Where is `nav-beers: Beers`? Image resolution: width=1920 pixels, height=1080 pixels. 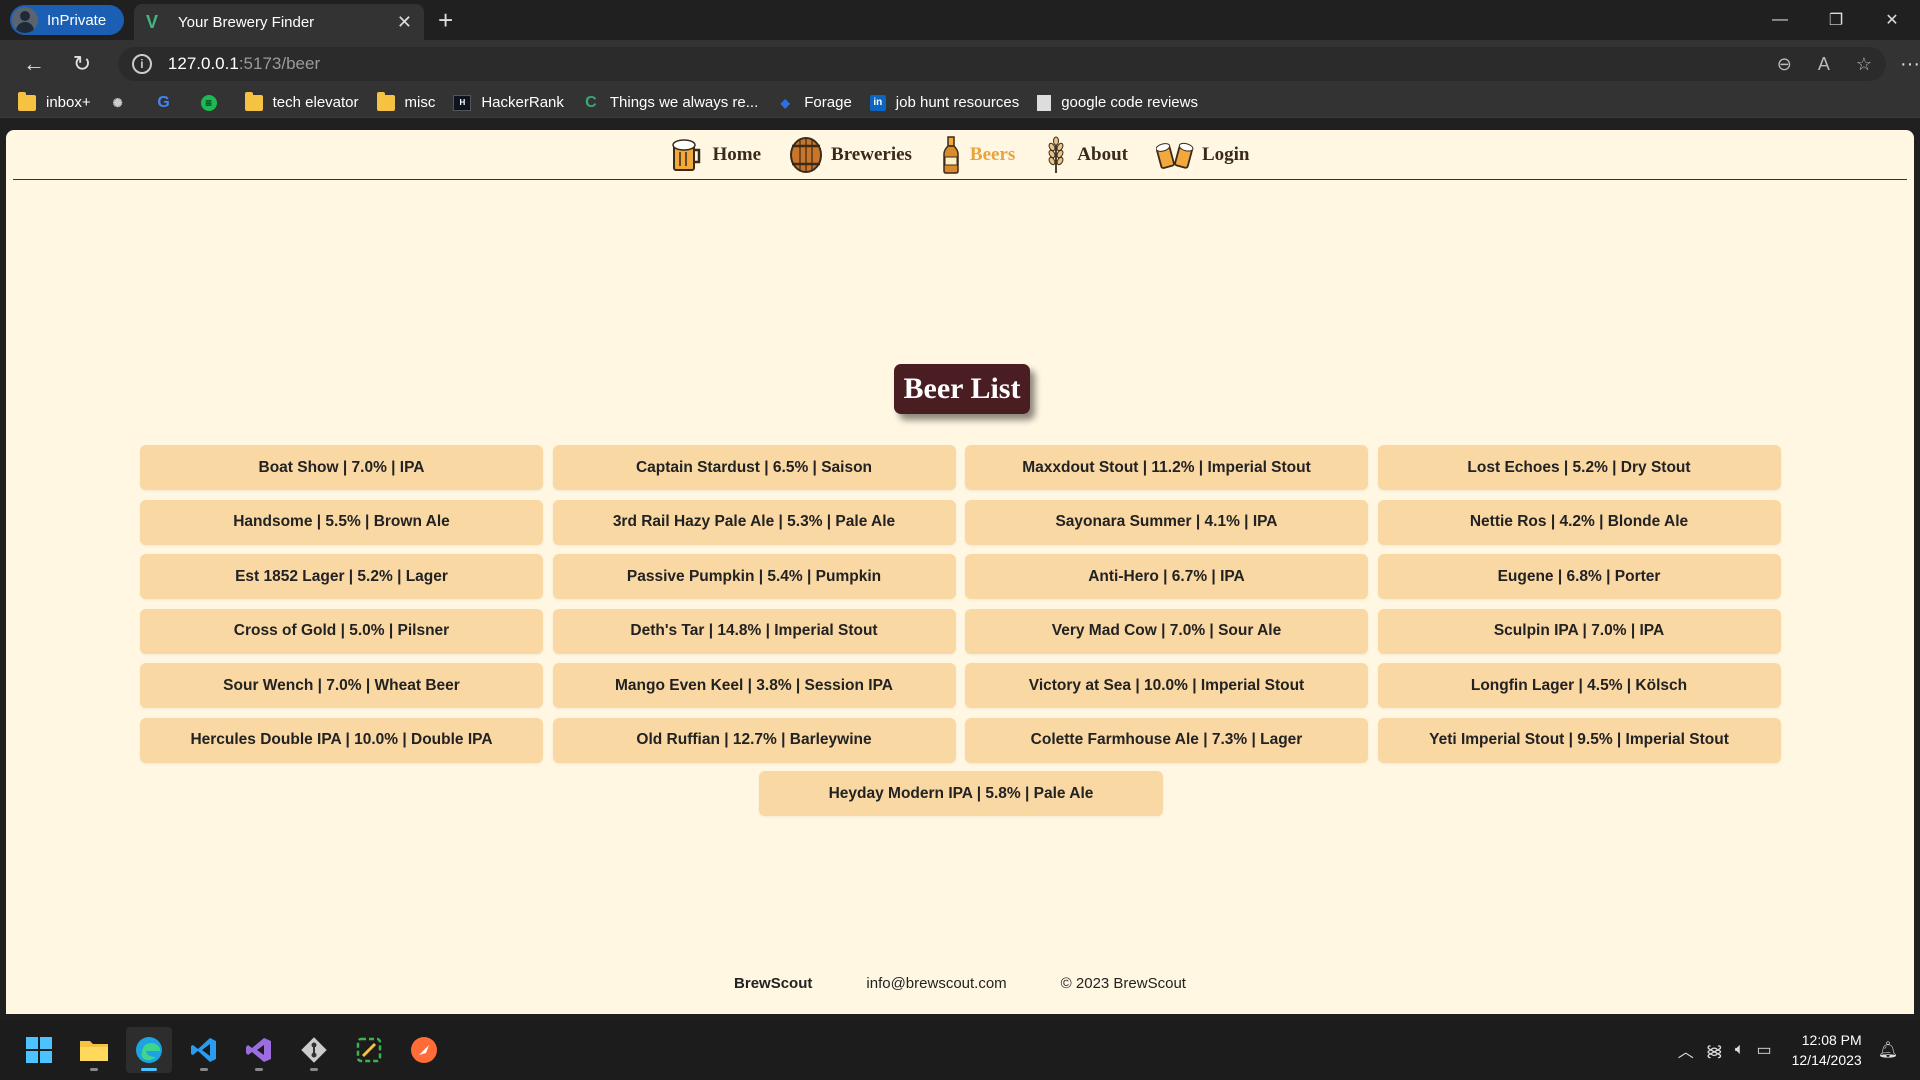
nav-beers: Beers is located at coordinates (977, 154).